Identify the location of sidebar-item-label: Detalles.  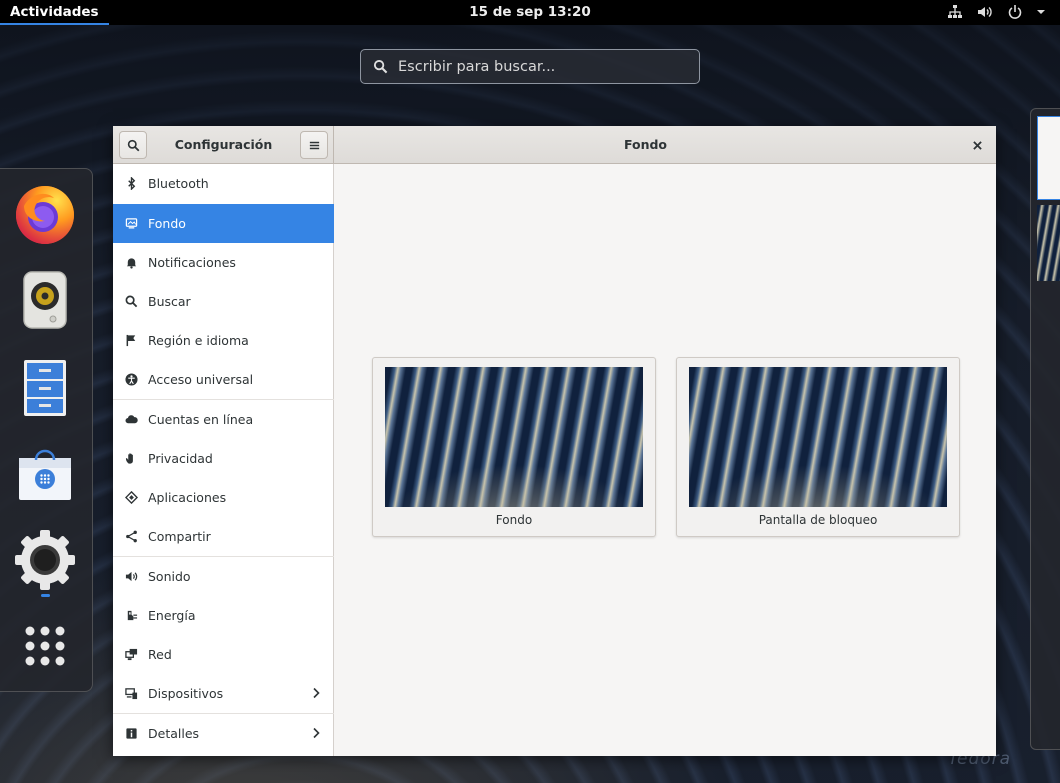
(174, 733).